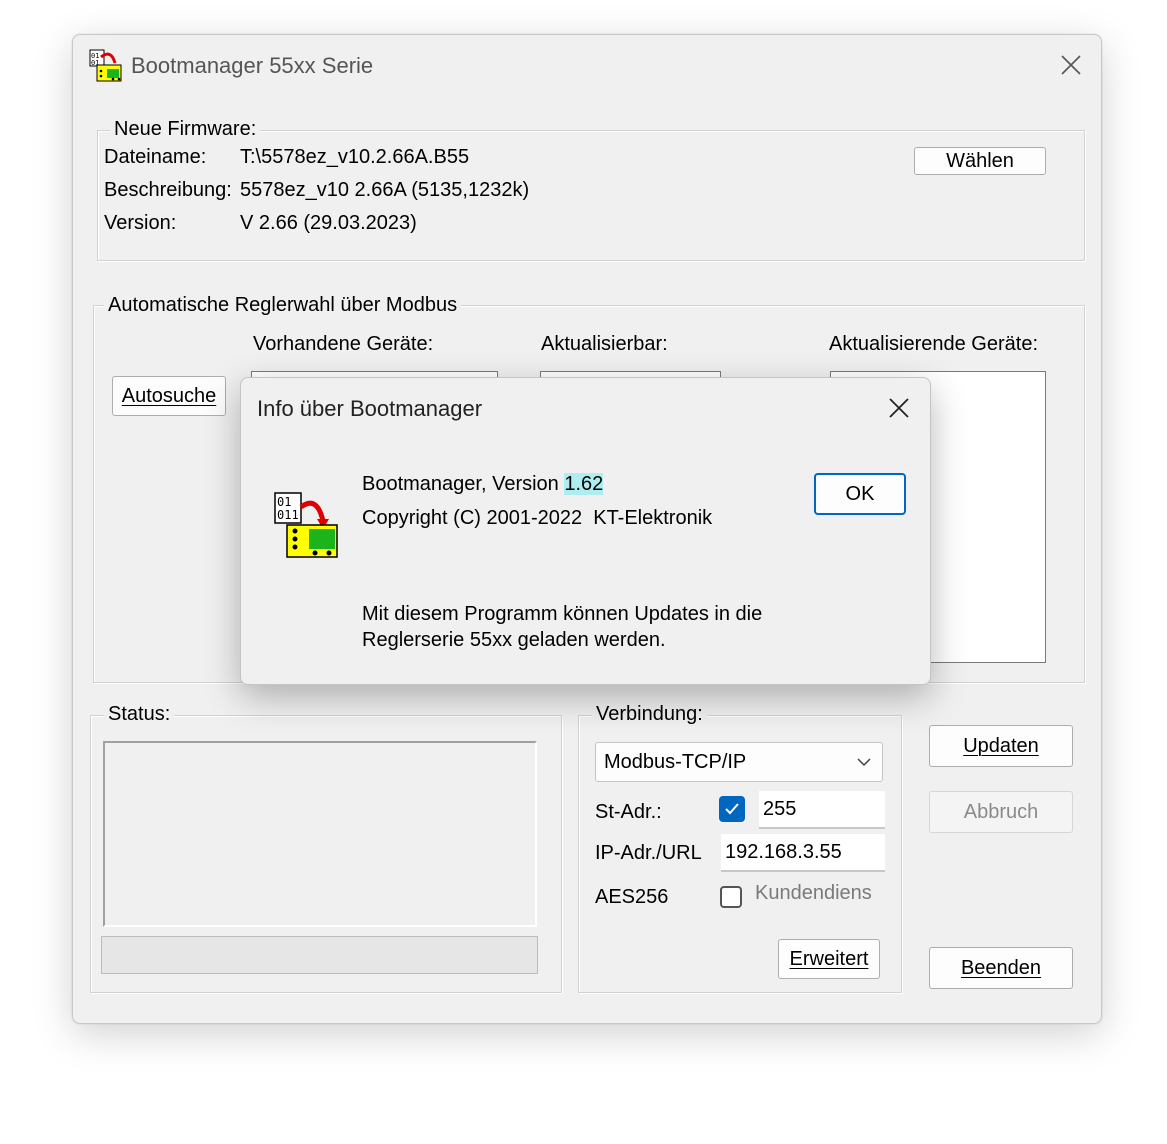 This screenshot has width=1167, height=1144. I want to click on progress-bar, so click(319, 955).